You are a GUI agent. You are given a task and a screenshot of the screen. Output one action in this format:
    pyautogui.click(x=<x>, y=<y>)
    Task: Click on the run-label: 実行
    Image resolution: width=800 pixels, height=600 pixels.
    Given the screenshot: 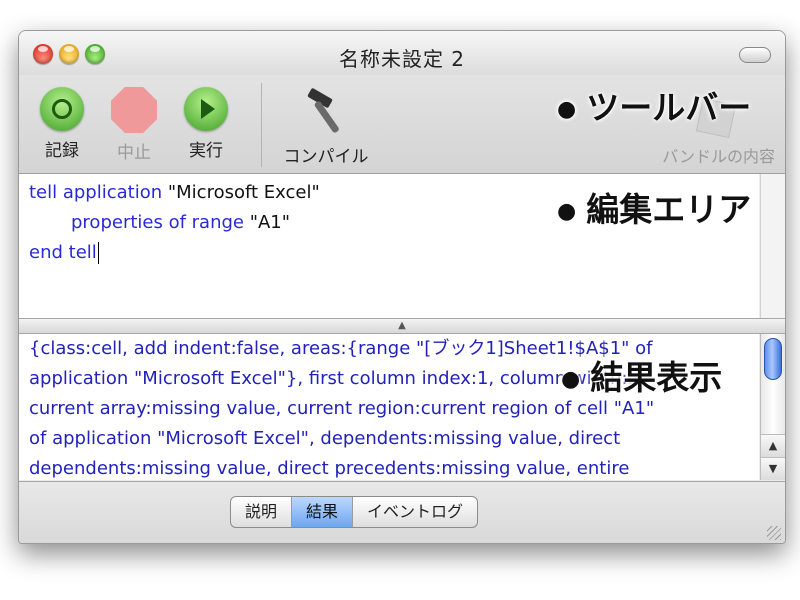 What is the action you would take?
    pyautogui.click(x=206, y=151)
    